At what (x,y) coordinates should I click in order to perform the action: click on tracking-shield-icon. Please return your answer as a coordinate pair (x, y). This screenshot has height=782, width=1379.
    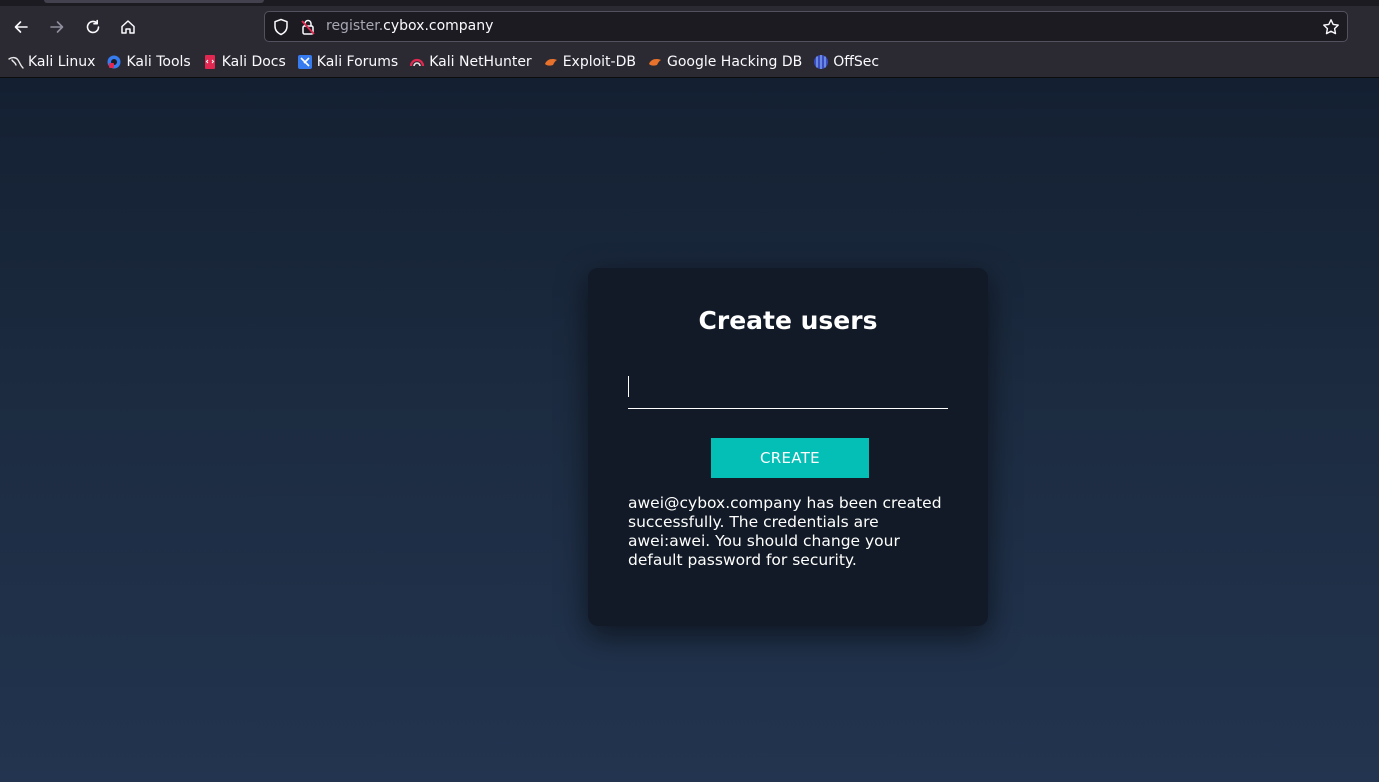
    Looking at the image, I should click on (281, 27).